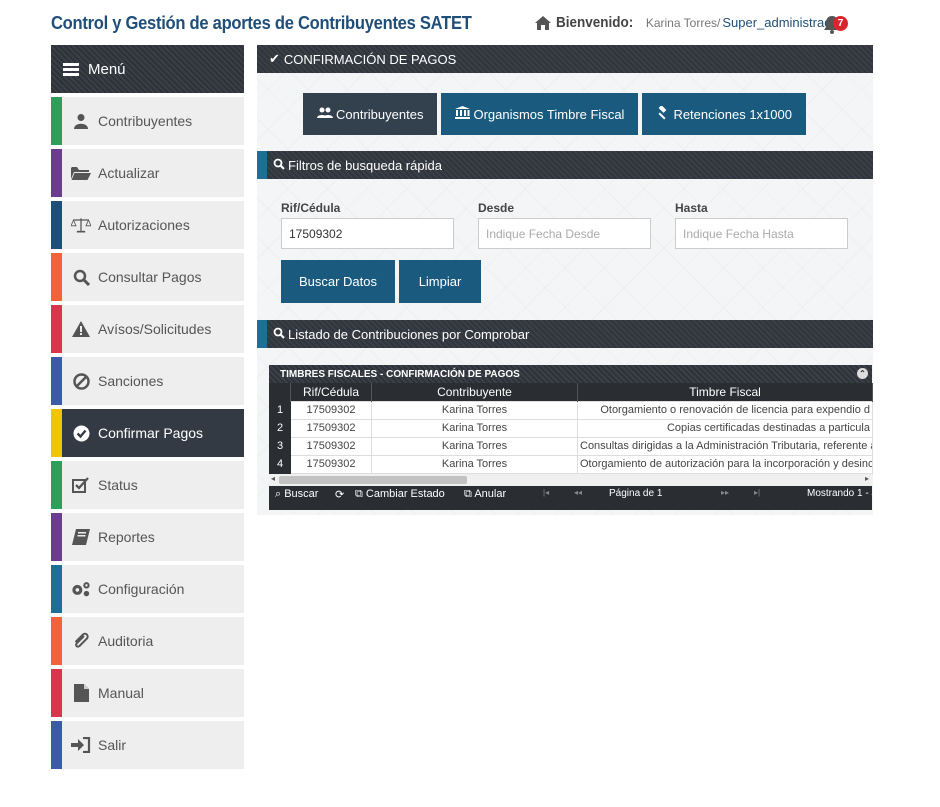 The width and height of the screenshot is (940, 807). Describe the element at coordinates (463, 114) in the screenshot. I see `institution-icon` at that location.